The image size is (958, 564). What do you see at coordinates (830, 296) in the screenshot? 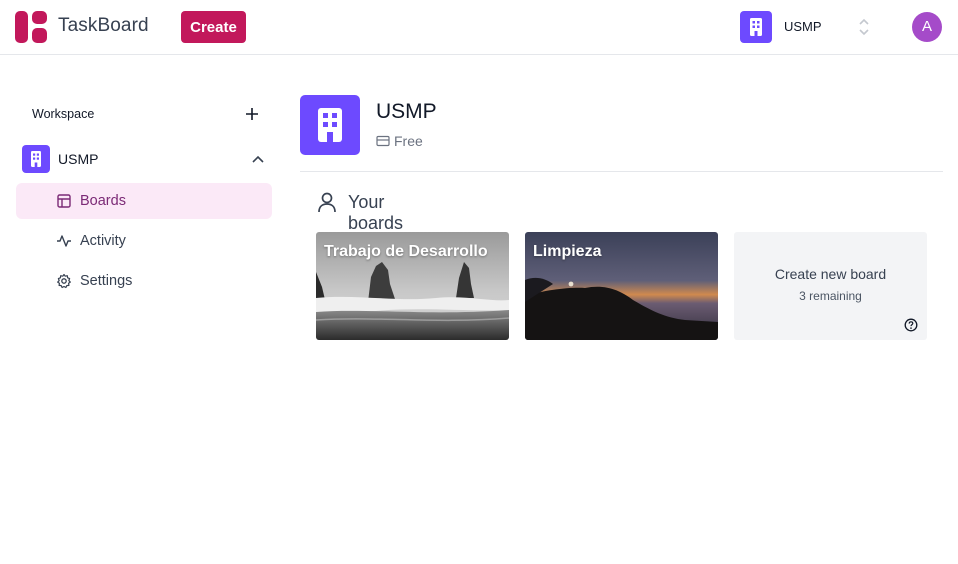
I see `boards-remaining-label: 3 remaining` at bounding box center [830, 296].